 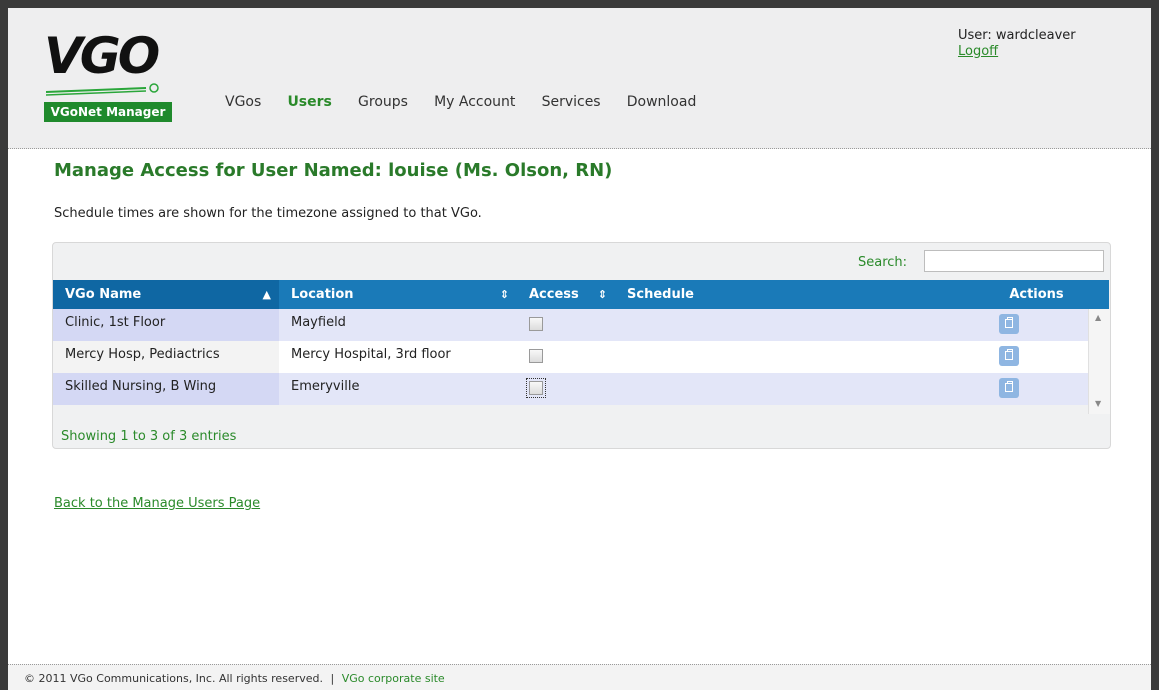 What do you see at coordinates (166, 357) in the screenshot?
I see `cell-vgo-name: Mercy Hosp, Pediactrics` at bounding box center [166, 357].